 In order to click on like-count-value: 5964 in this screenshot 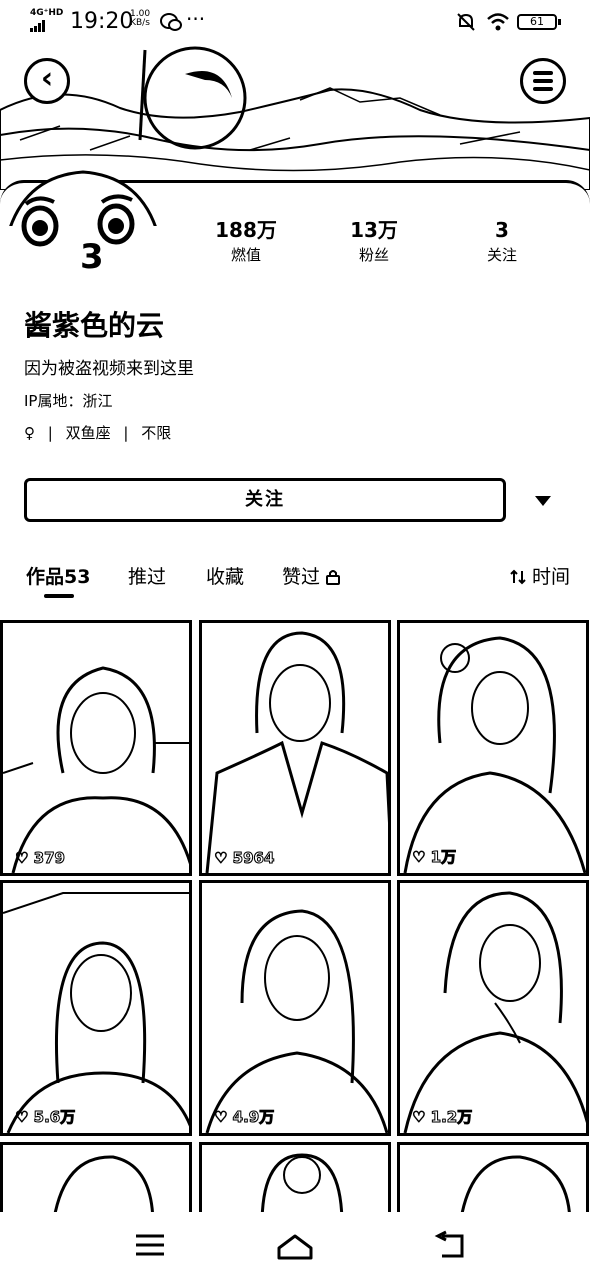, I will do `click(253, 858)`.